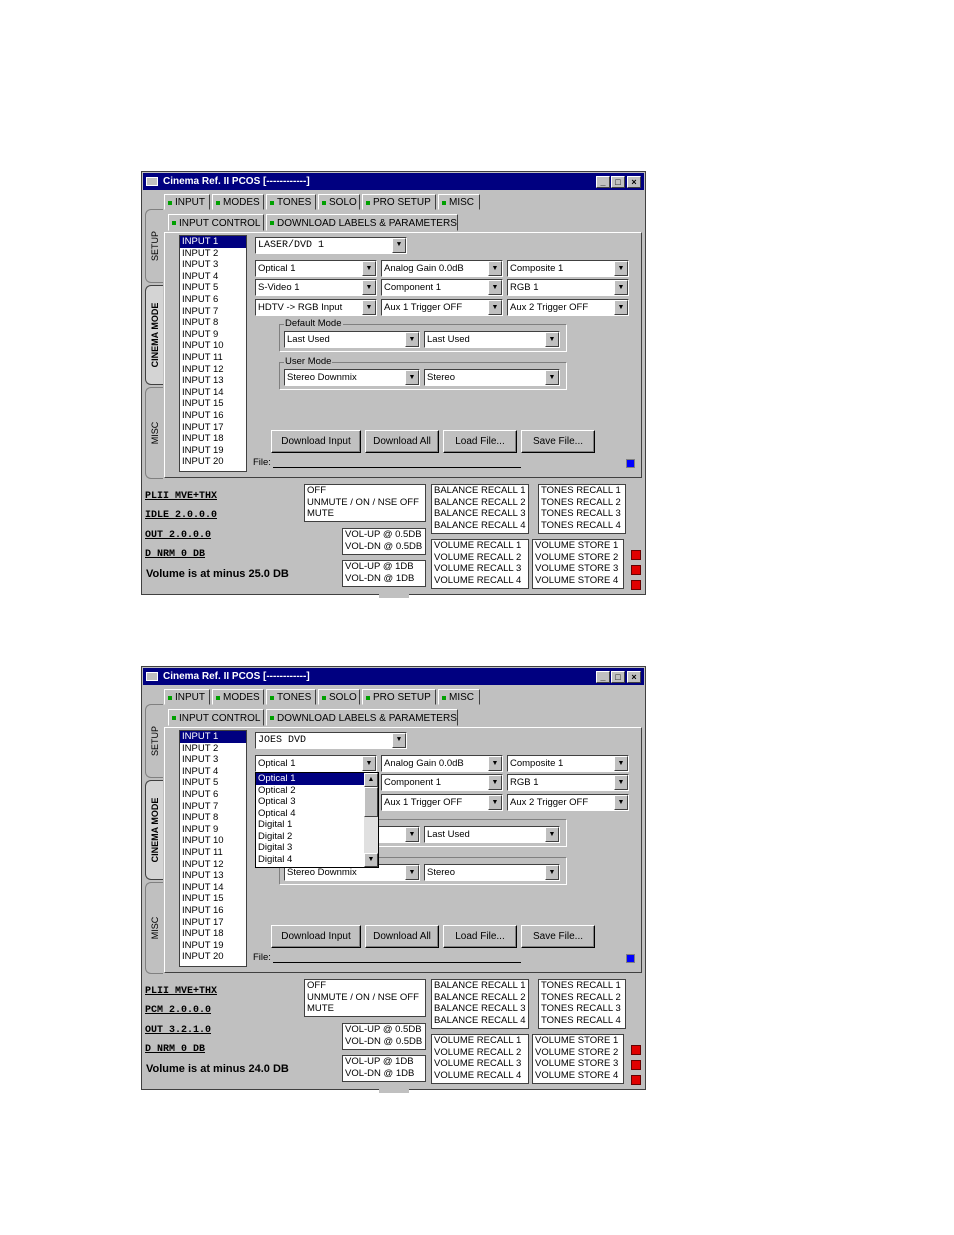  I want to click on list-item: INPUT 11, so click(213, 853).